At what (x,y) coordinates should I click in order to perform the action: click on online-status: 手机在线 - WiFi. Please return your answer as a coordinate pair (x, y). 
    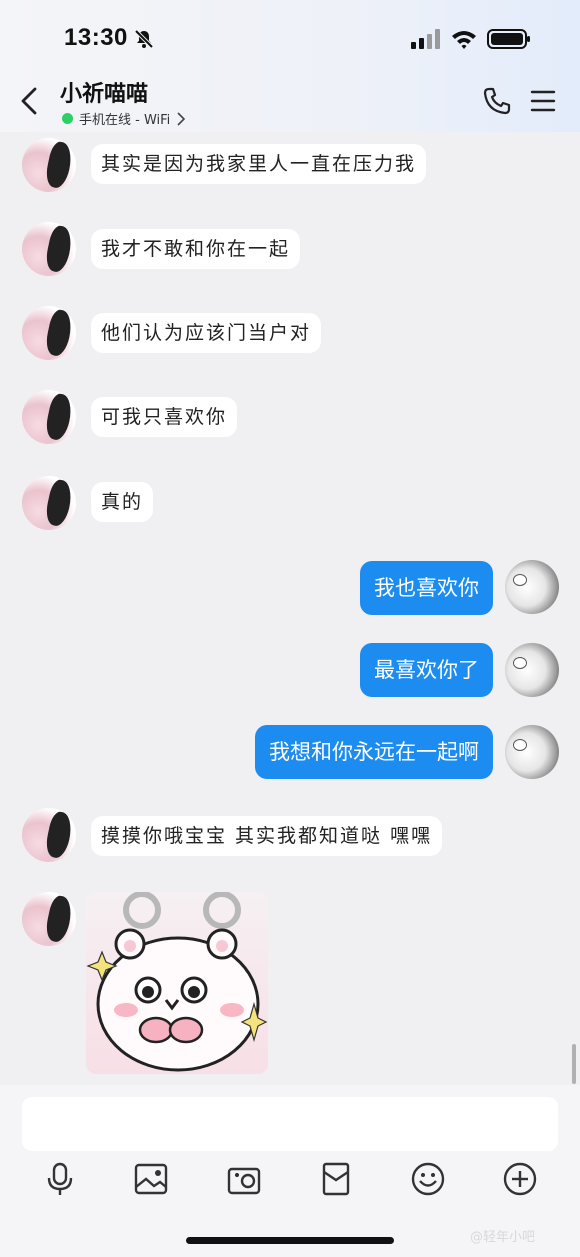
    Looking at the image, I should click on (124, 118).